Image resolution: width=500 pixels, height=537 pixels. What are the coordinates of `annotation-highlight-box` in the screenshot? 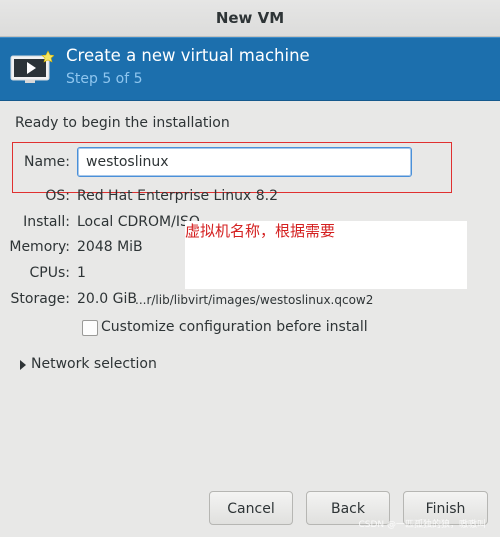 It's located at (232, 167).